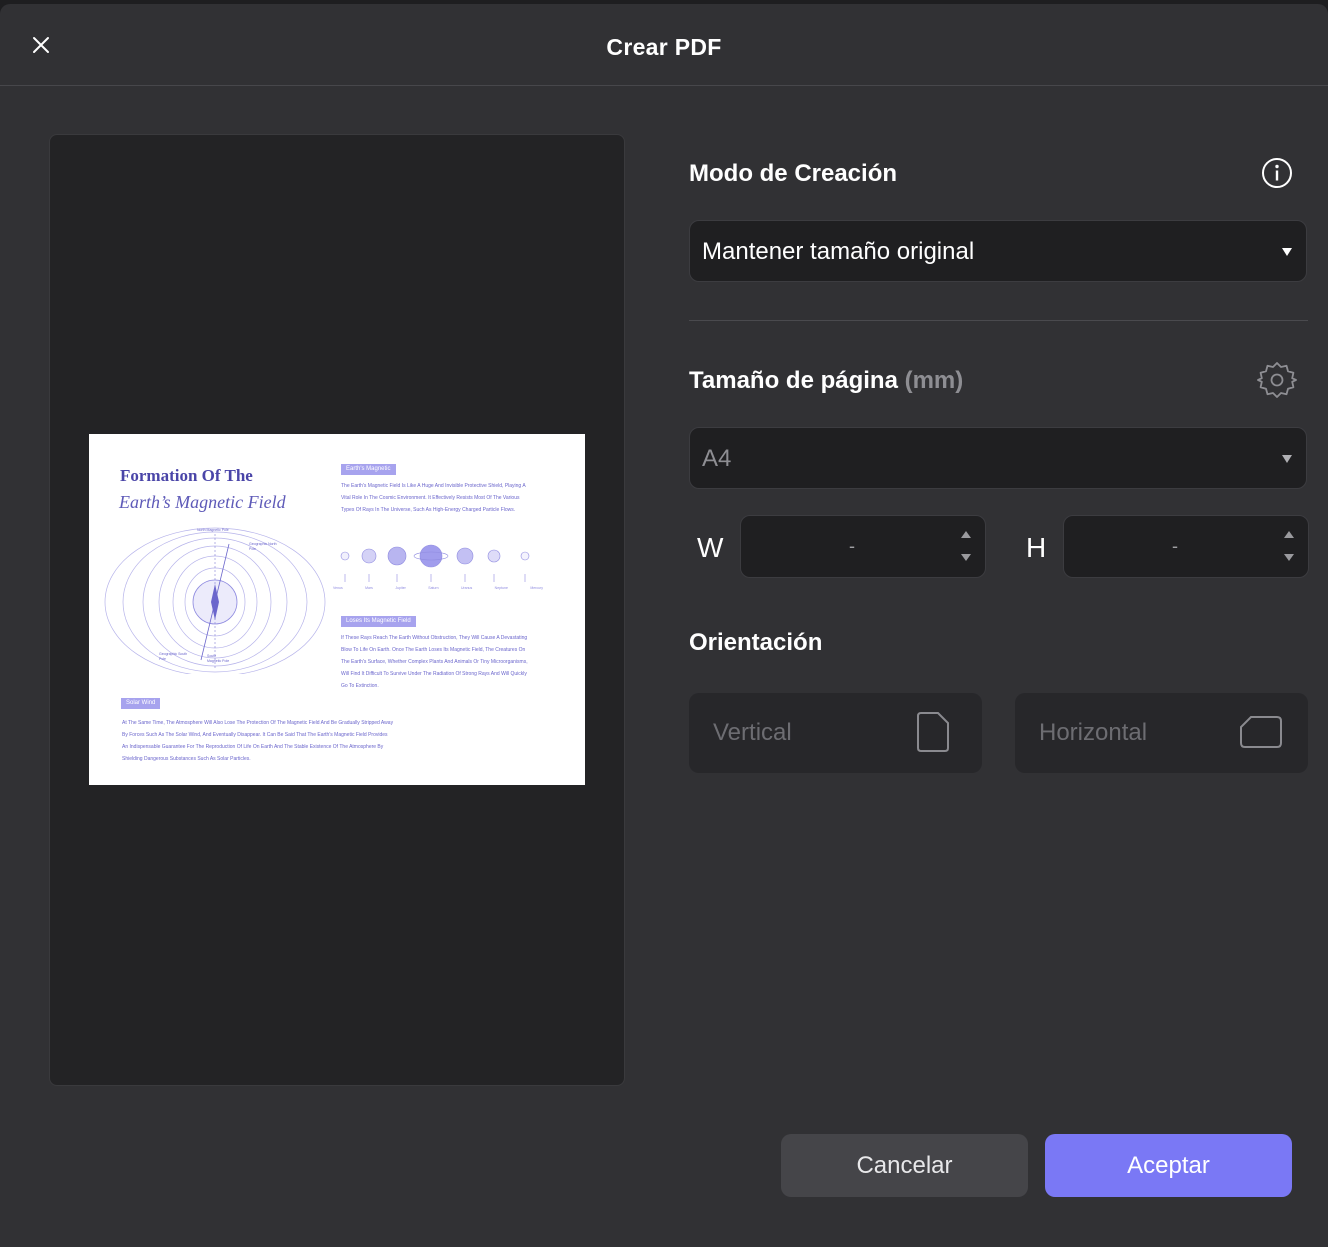 The height and width of the screenshot is (1247, 1328). Describe the element at coordinates (1261, 732) in the screenshot. I see `landscape-page-icon` at that location.